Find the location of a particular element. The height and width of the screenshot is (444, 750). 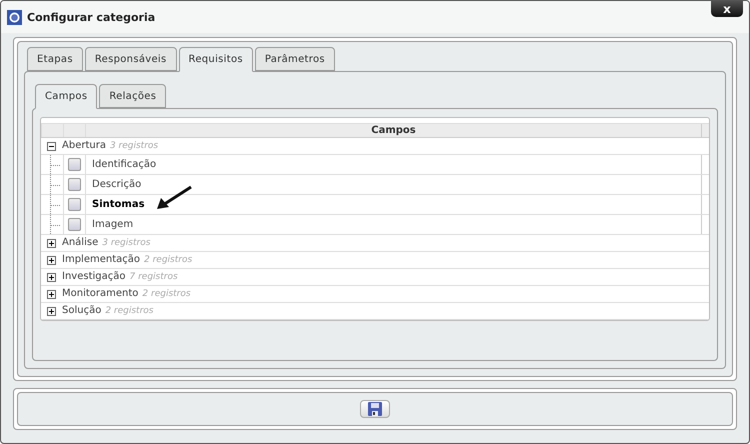

field-label: Sintomas is located at coordinates (118, 204).